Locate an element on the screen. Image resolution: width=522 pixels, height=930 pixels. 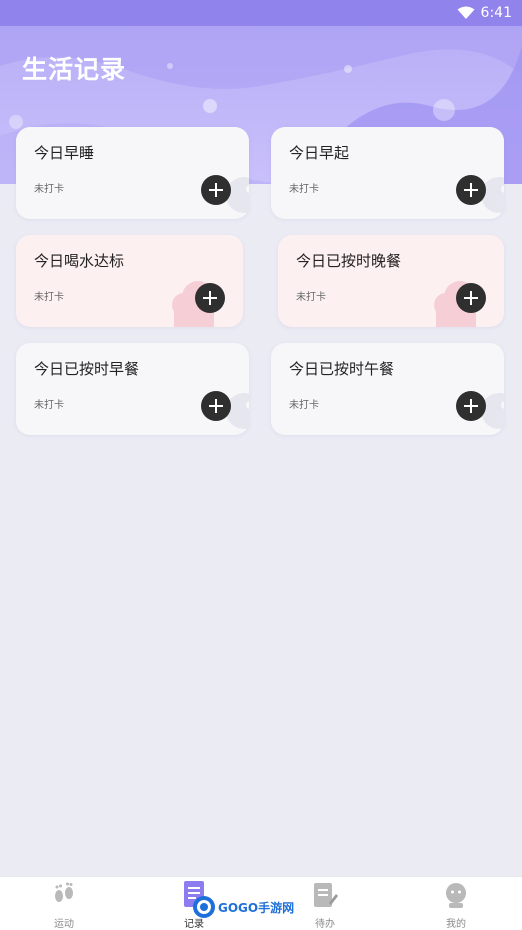
watermark-logo-icon is located at coordinates (204, 907).